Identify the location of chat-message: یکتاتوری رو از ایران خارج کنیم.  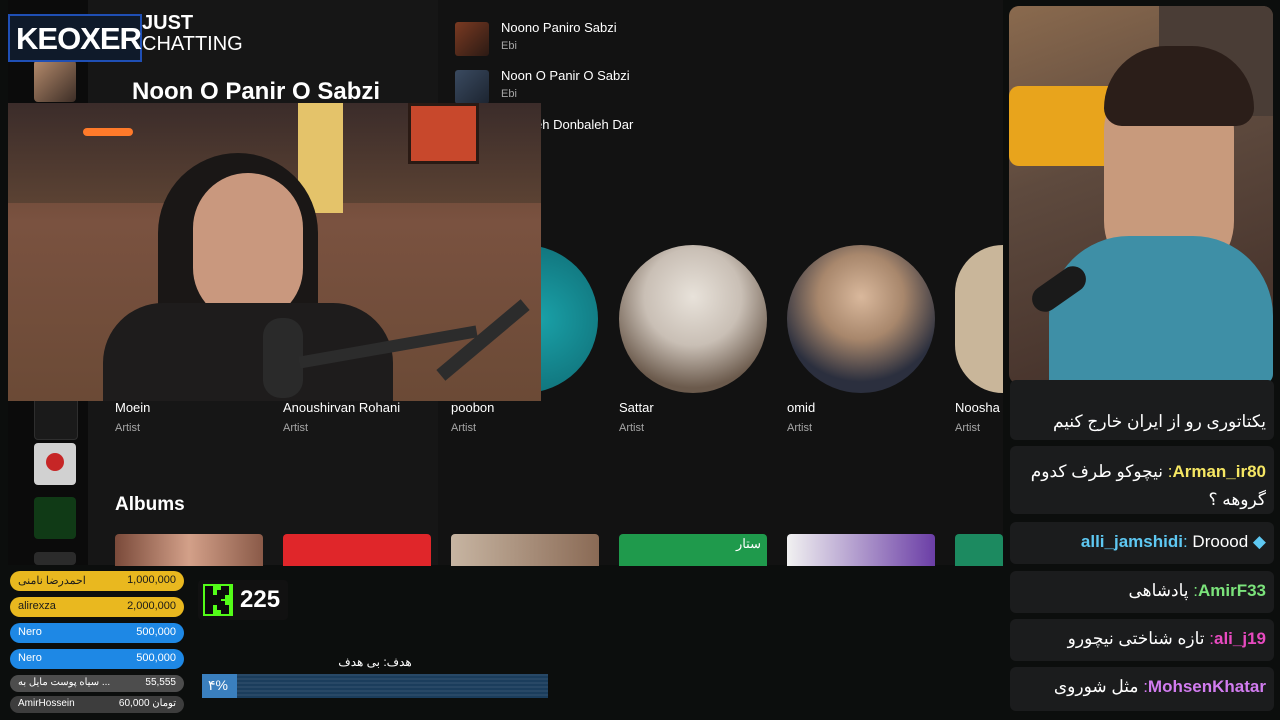
(1142, 410).